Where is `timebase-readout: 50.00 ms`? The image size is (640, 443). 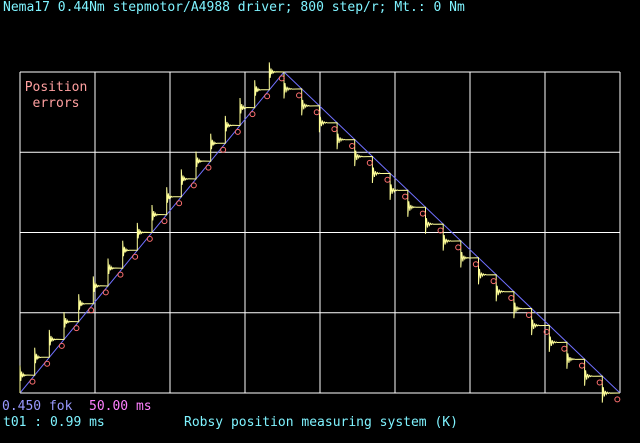 timebase-readout: 50.00 ms is located at coordinates (120, 406).